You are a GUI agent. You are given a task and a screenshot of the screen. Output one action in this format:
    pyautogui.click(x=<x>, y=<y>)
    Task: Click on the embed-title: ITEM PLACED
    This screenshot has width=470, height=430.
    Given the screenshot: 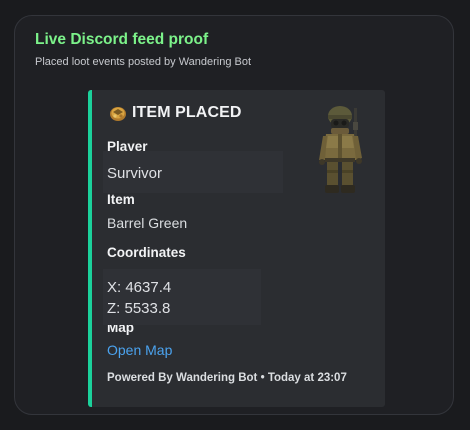 What is the action you would take?
    pyautogui.click(x=187, y=112)
    